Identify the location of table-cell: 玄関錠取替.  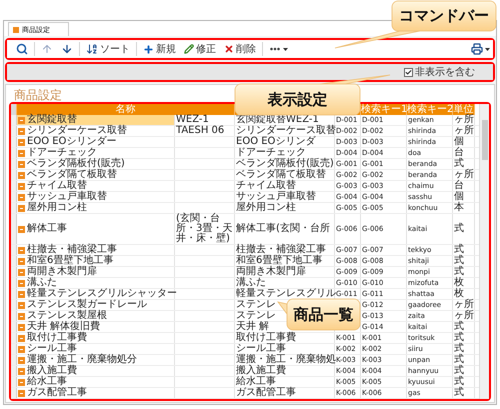
(96, 120).